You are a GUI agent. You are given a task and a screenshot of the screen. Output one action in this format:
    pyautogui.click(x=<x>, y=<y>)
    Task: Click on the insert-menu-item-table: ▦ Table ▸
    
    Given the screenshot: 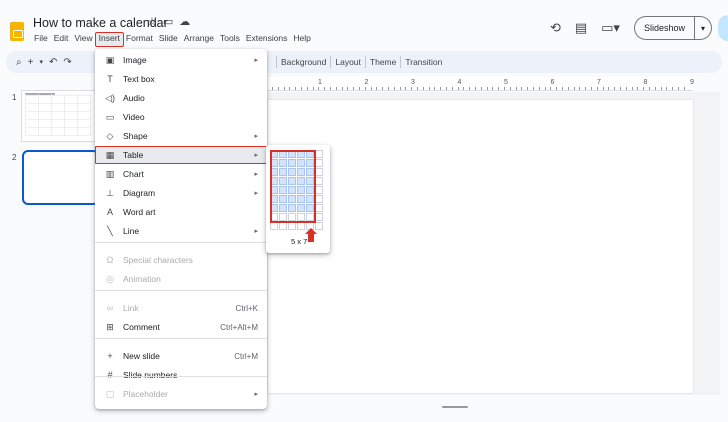 What is the action you would take?
    pyautogui.click(x=181, y=155)
    